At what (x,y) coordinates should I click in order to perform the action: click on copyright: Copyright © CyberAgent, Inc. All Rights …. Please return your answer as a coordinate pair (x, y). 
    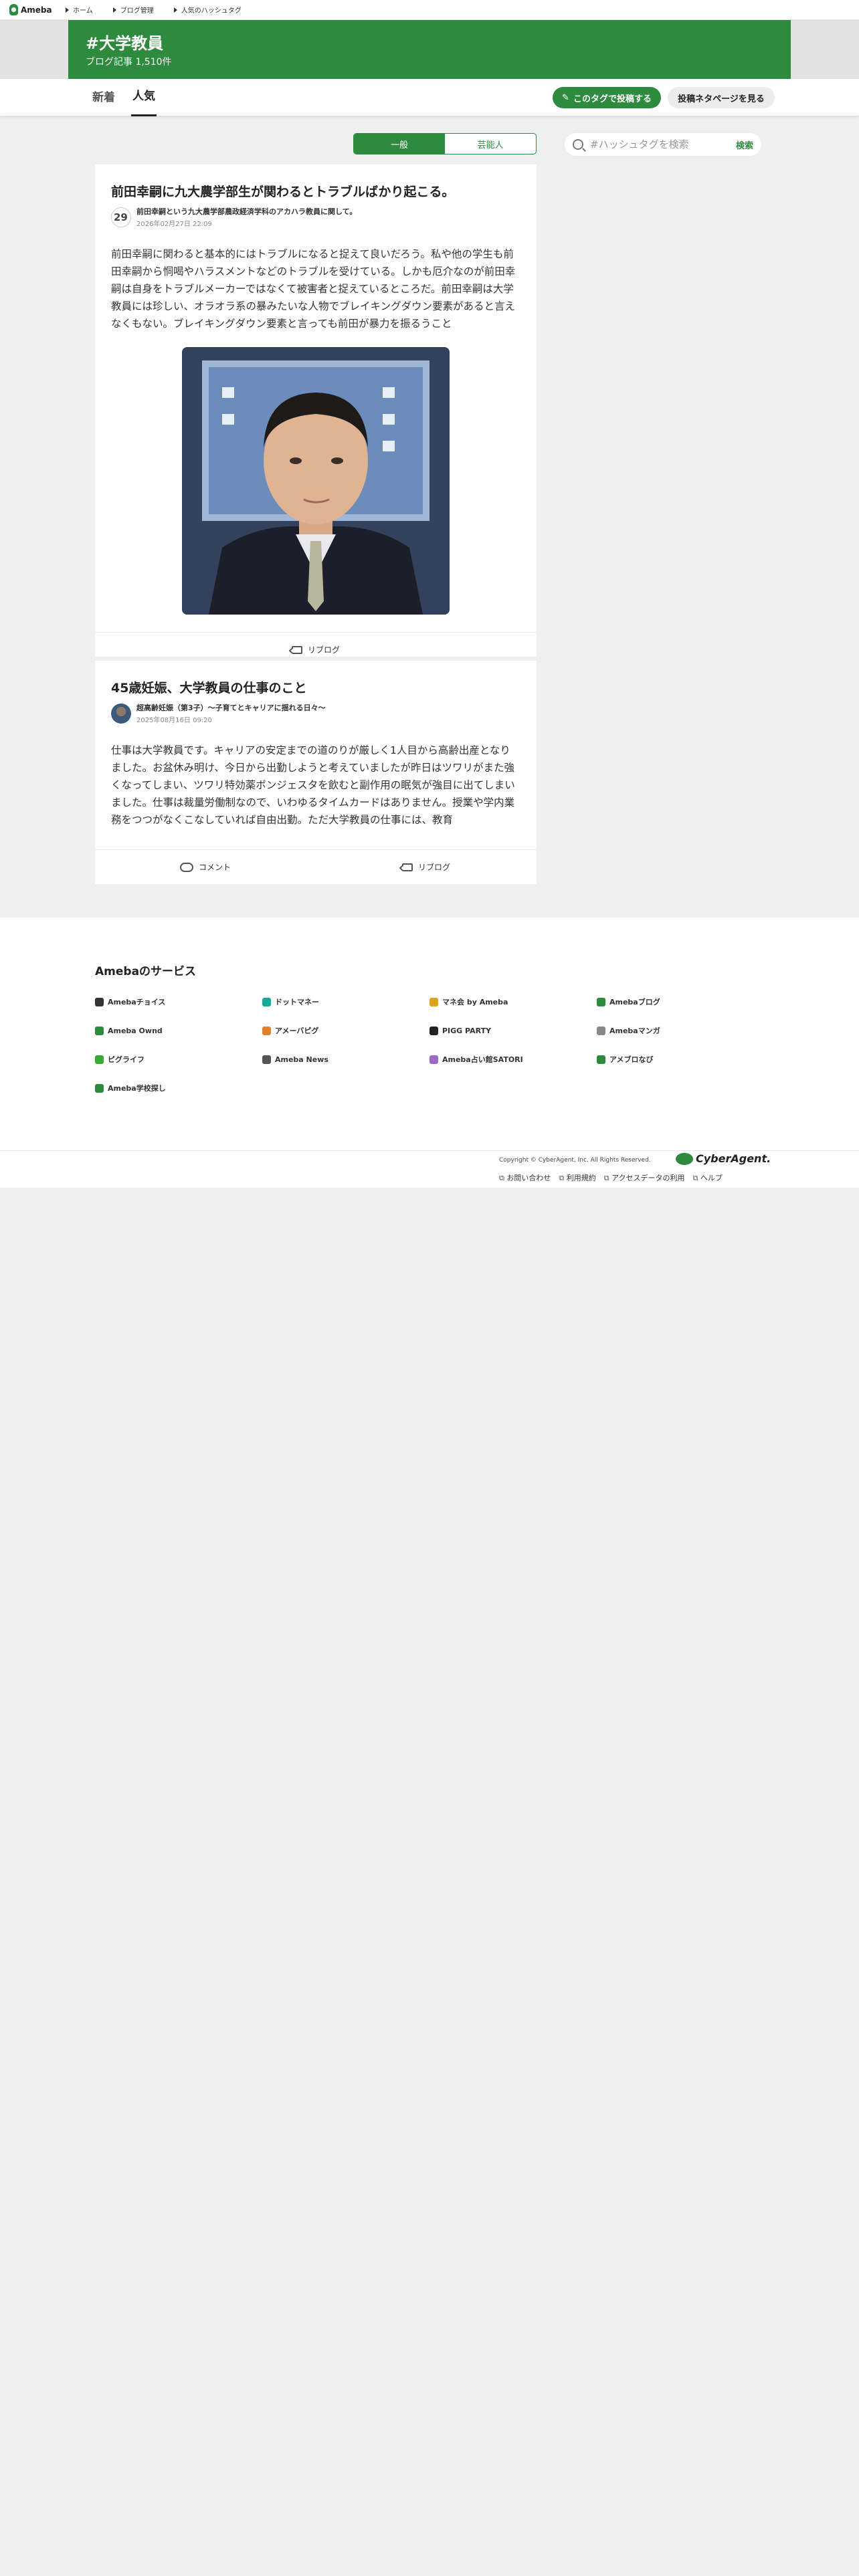
    Looking at the image, I should click on (575, 1160).